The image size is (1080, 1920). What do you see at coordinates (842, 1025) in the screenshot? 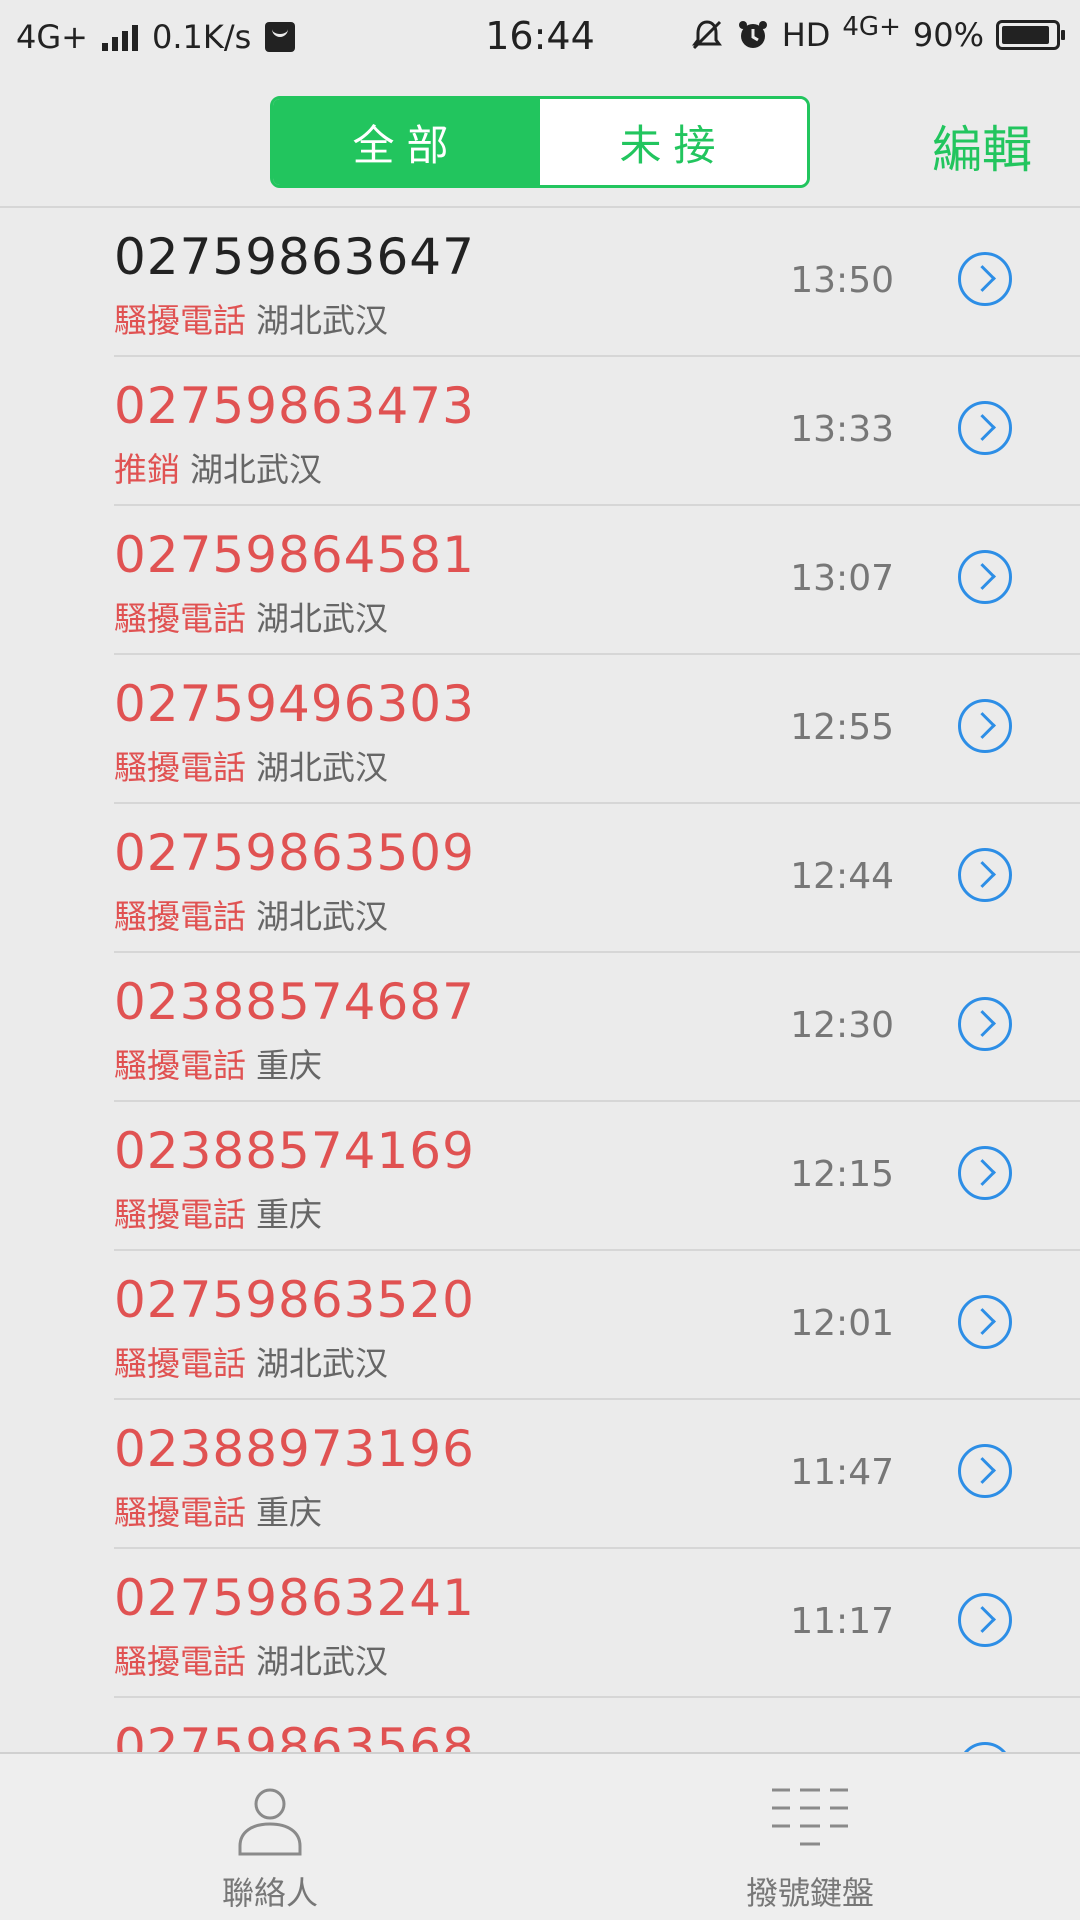
I see `call-time: 12:30` at bounding box center [842, 1025].